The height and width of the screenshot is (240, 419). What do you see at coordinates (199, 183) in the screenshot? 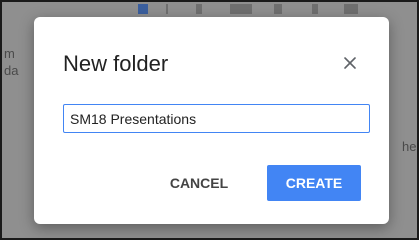
I see `cancel-button: CANCEL` at bounding box center [199, 183].